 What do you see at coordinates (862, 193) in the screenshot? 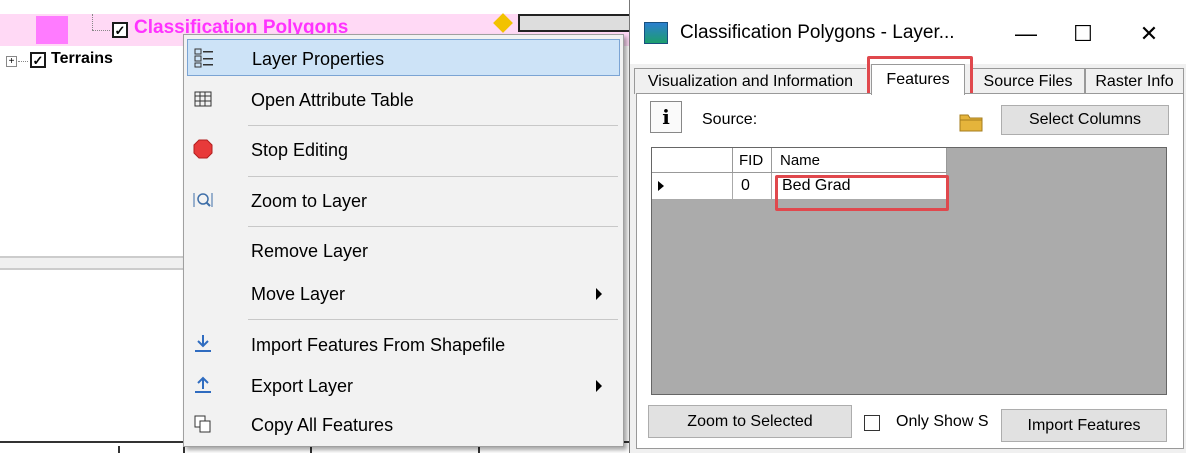
I see `name-cell-highlight` at bounding box center [862, 193].